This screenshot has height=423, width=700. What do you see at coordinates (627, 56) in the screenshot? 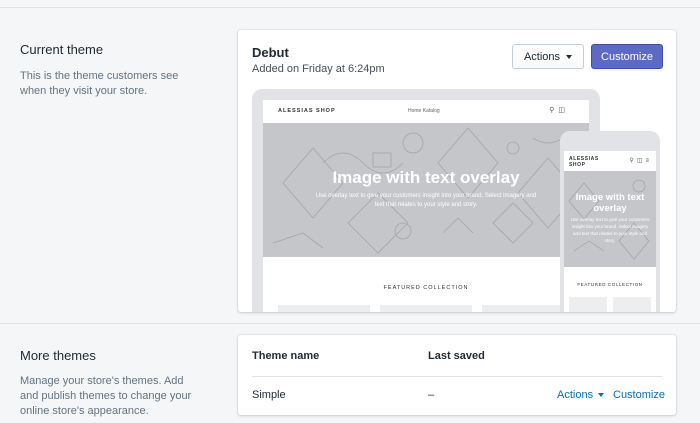
I see `customize-button: Customize` at bounding box center [627, 56].